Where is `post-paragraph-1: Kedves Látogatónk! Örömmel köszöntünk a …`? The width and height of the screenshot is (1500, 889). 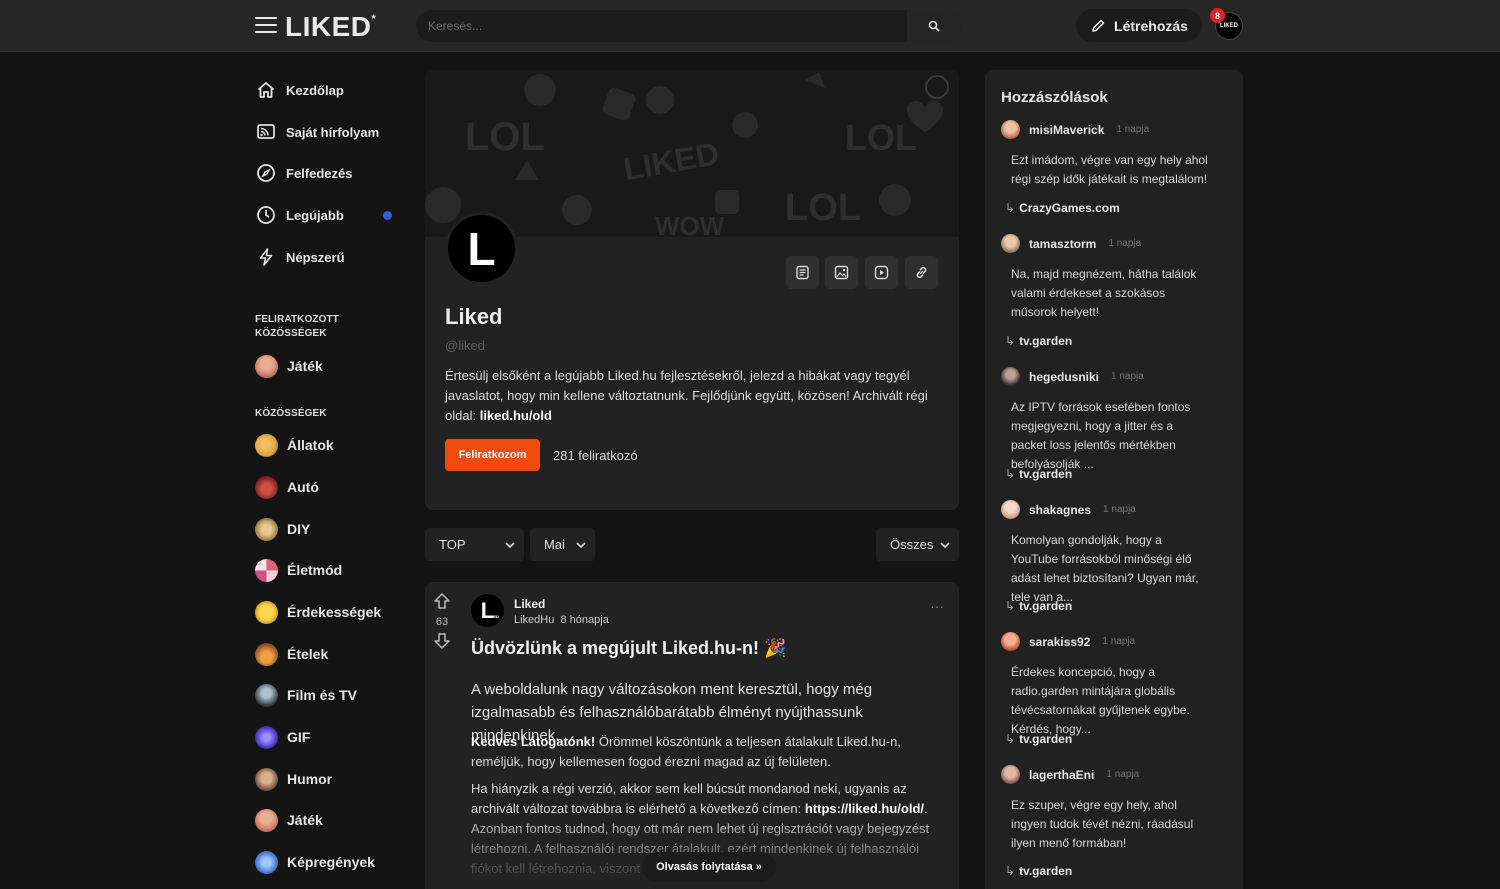 post-paragraph-1: Kedves Látogatónk! Örömmel köszöntünk a … is located at coordinates (686, 751).